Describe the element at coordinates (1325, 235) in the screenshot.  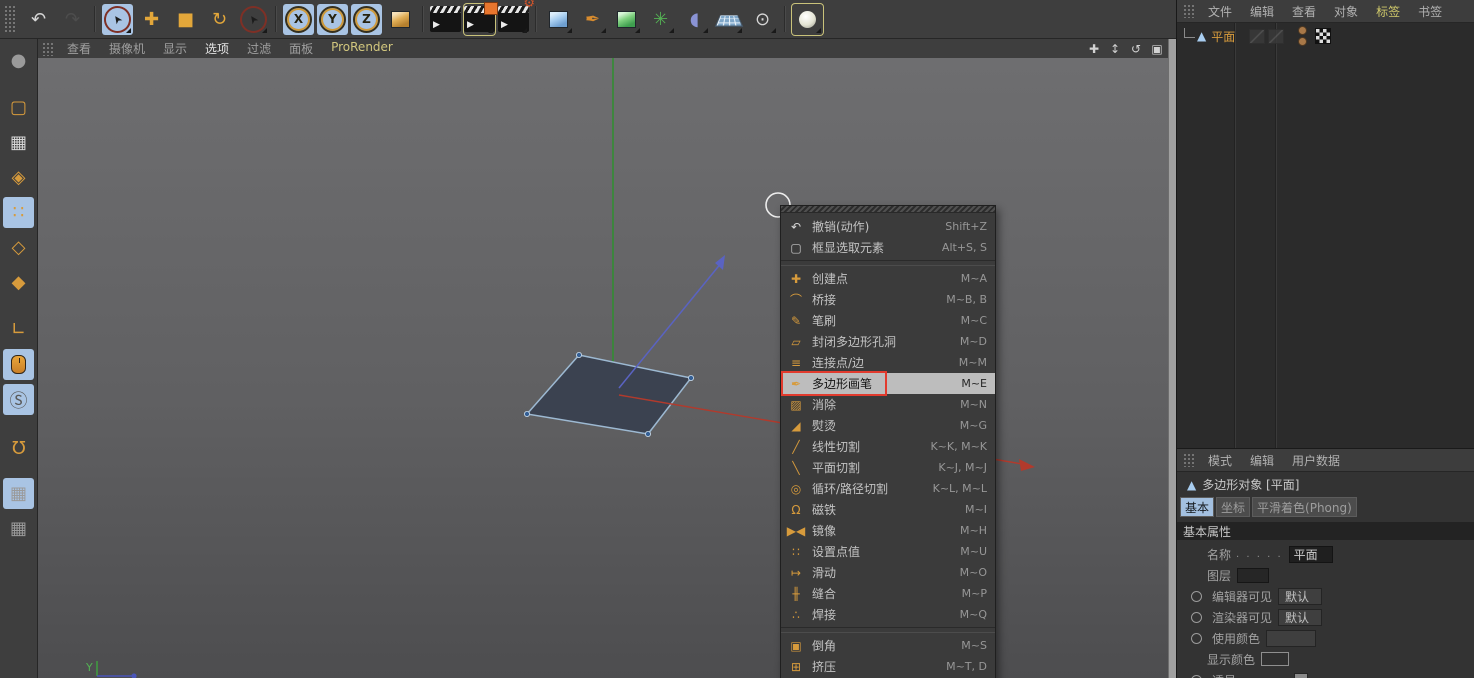
I see `object-manager: ▲ 平面` at that location.